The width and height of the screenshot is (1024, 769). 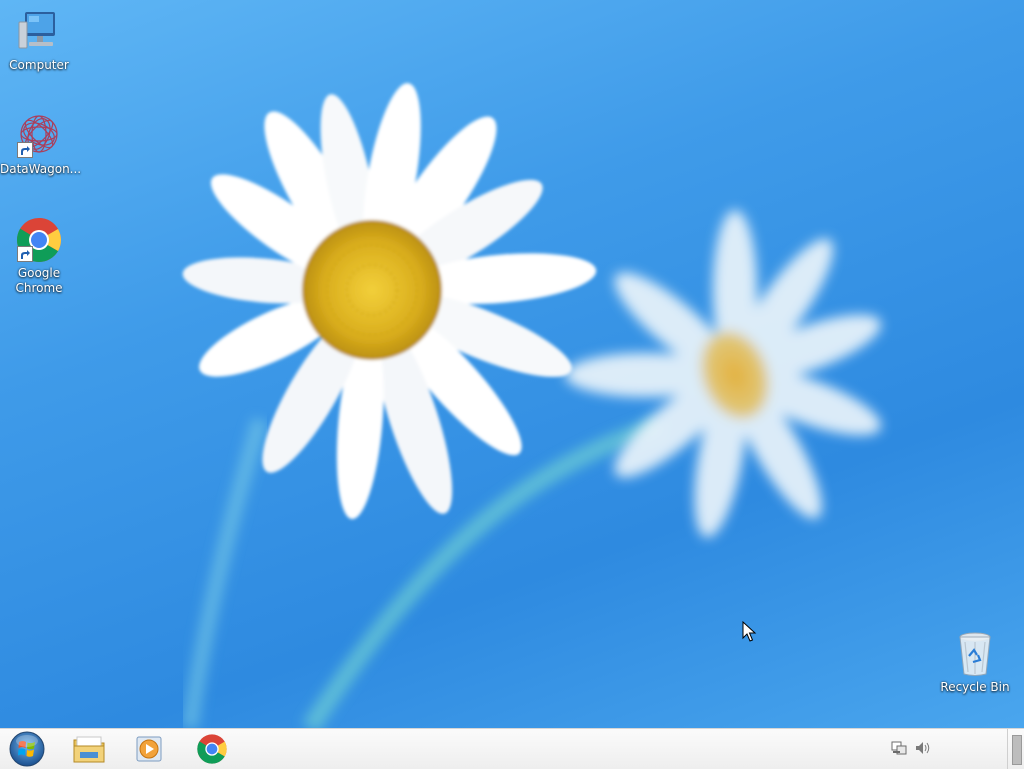 I want to click on show-desktop-bar, so click(x=1017, y=750).